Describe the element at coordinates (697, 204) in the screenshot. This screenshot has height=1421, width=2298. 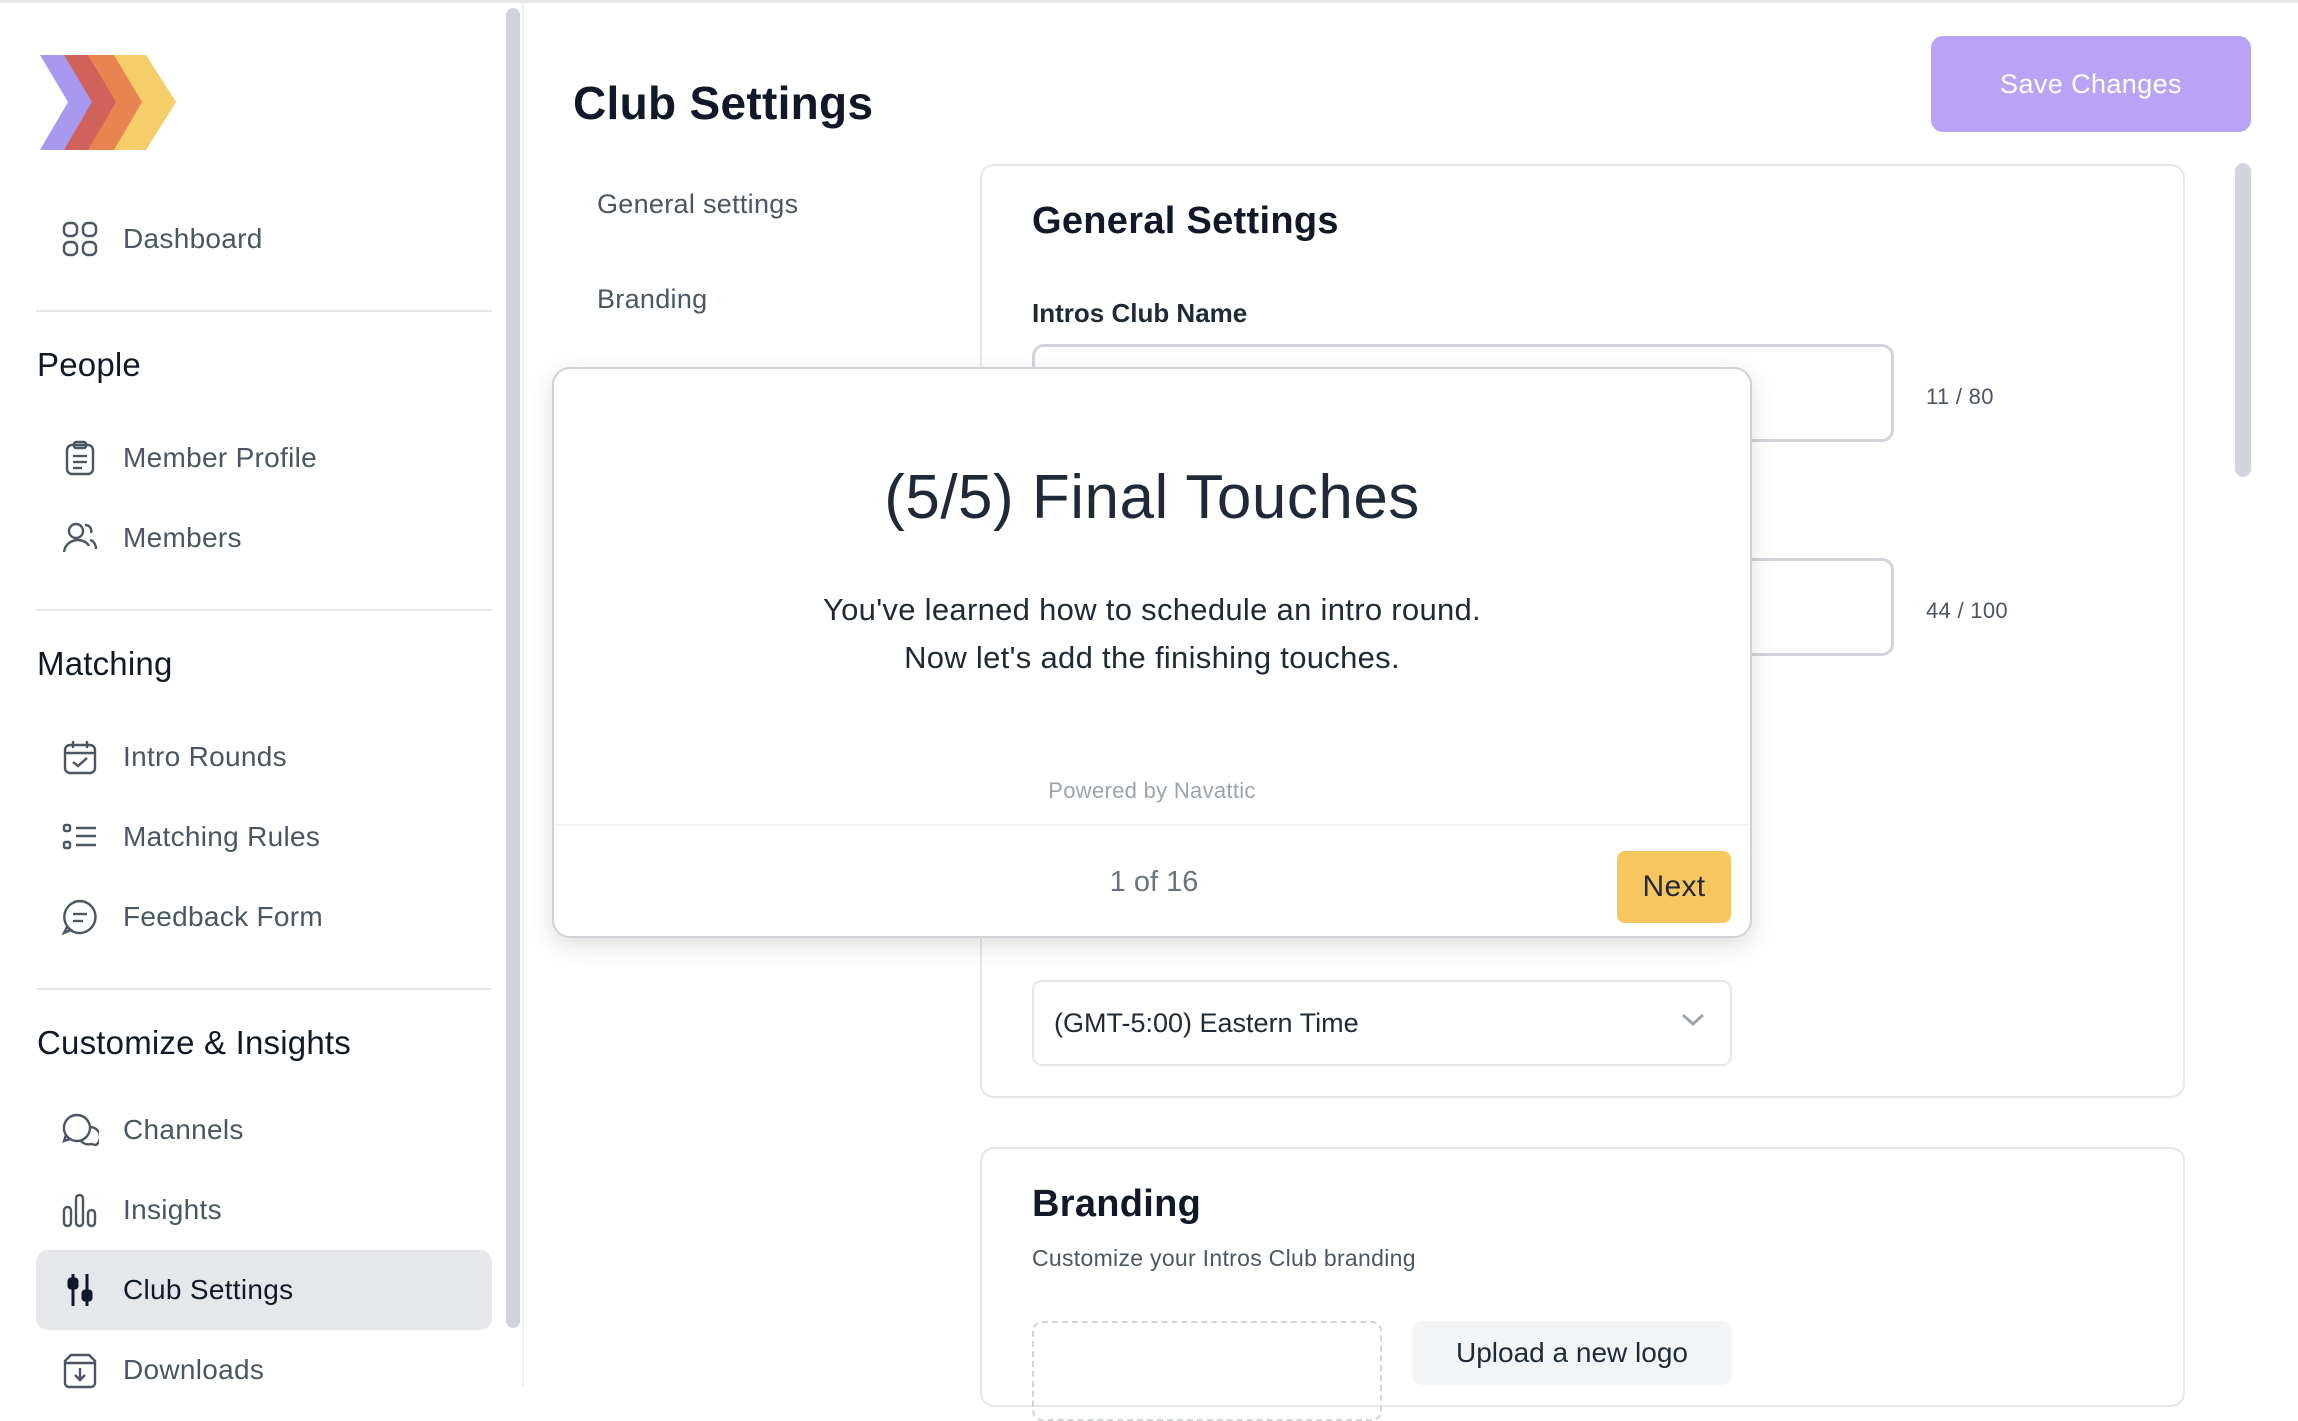
I see `subnav-general-settings: General settings` at that location.